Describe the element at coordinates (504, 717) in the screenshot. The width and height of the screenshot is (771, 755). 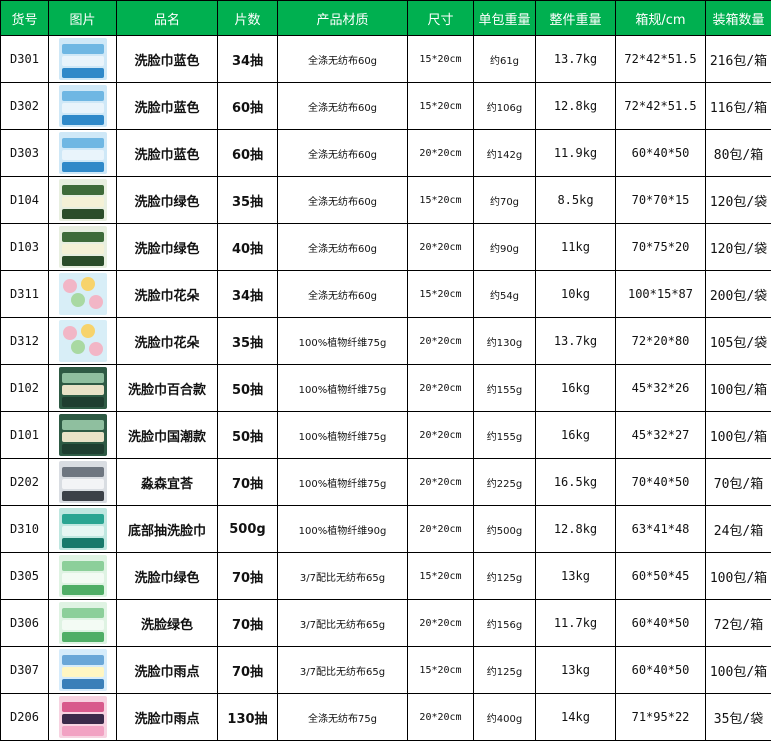
I see `single-pack-weight: 约400g` at that location.